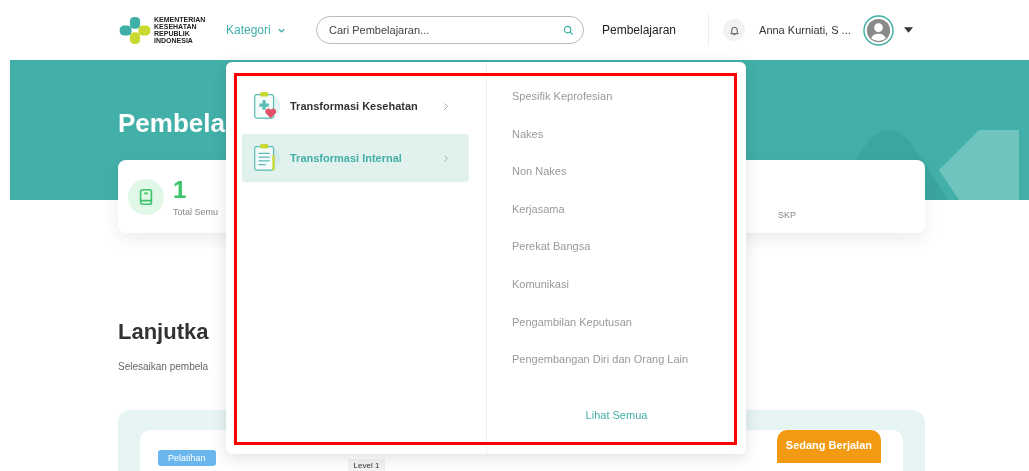 The width and height of the screenshot is (1029, 471). Describe the element at coordinates (629, 334) in the screenshot. I see `subcategory-link: Pengambilan Keputusan` at that location.